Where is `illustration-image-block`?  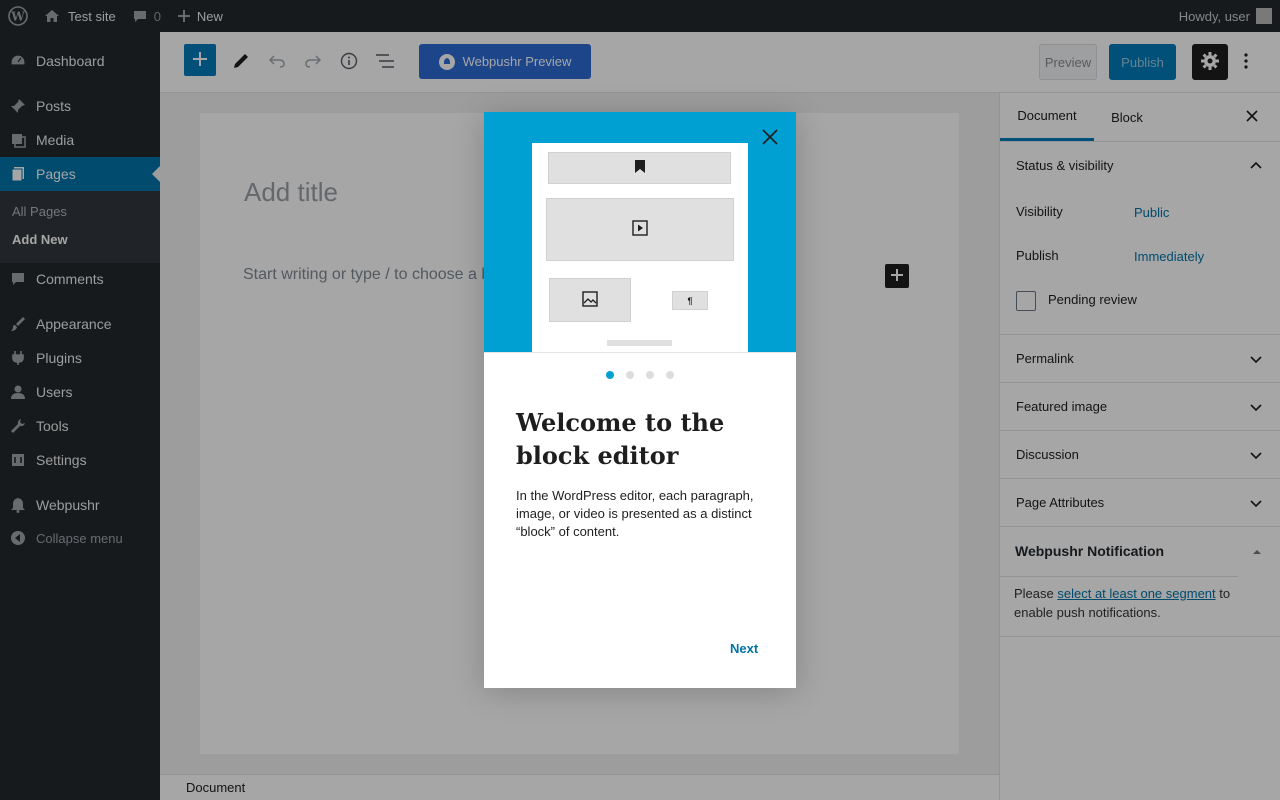 illustration-image-block is located at coordinates (590, 300).